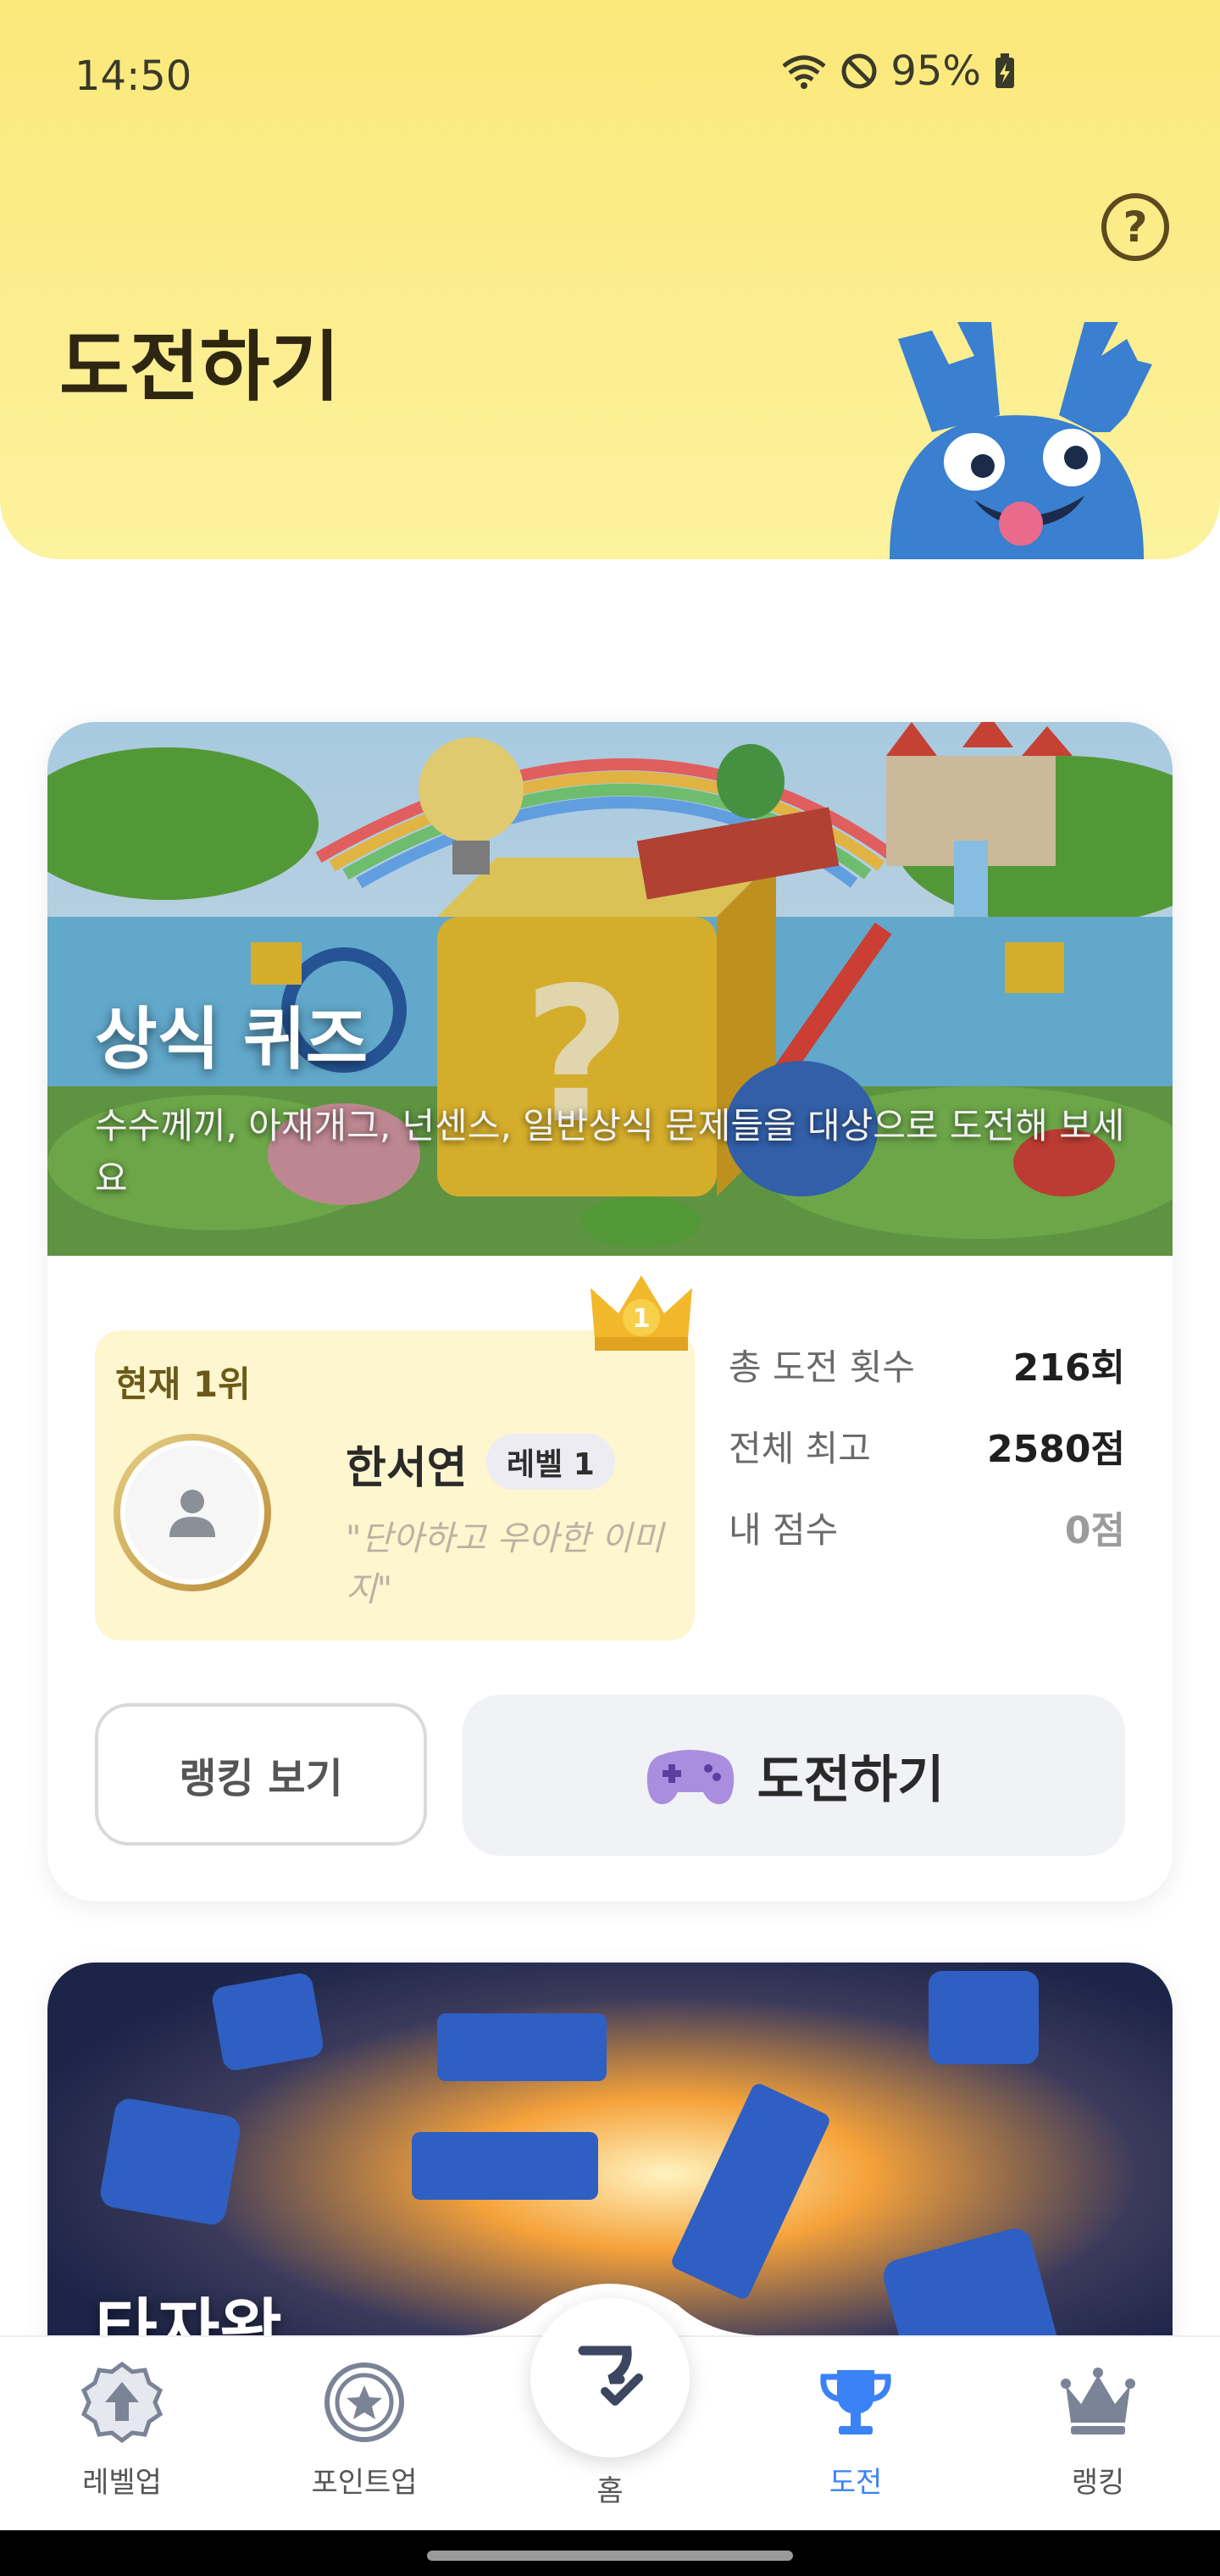 This screenshot has height=2576, width=1220. What do you see at coordinates (1098, 2401) in the screenshot?
I see `crown-icon` at bounding box center [1098, 2401].